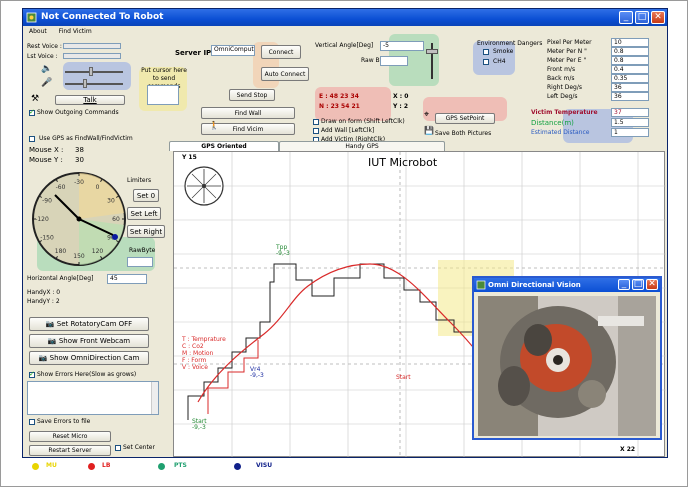 Image resolution: width=688 pixels, height=487 pixels. What do you see at coordinates (163, 95) in the screenshot?
I see `command-input` at bounding box center [163, 95].